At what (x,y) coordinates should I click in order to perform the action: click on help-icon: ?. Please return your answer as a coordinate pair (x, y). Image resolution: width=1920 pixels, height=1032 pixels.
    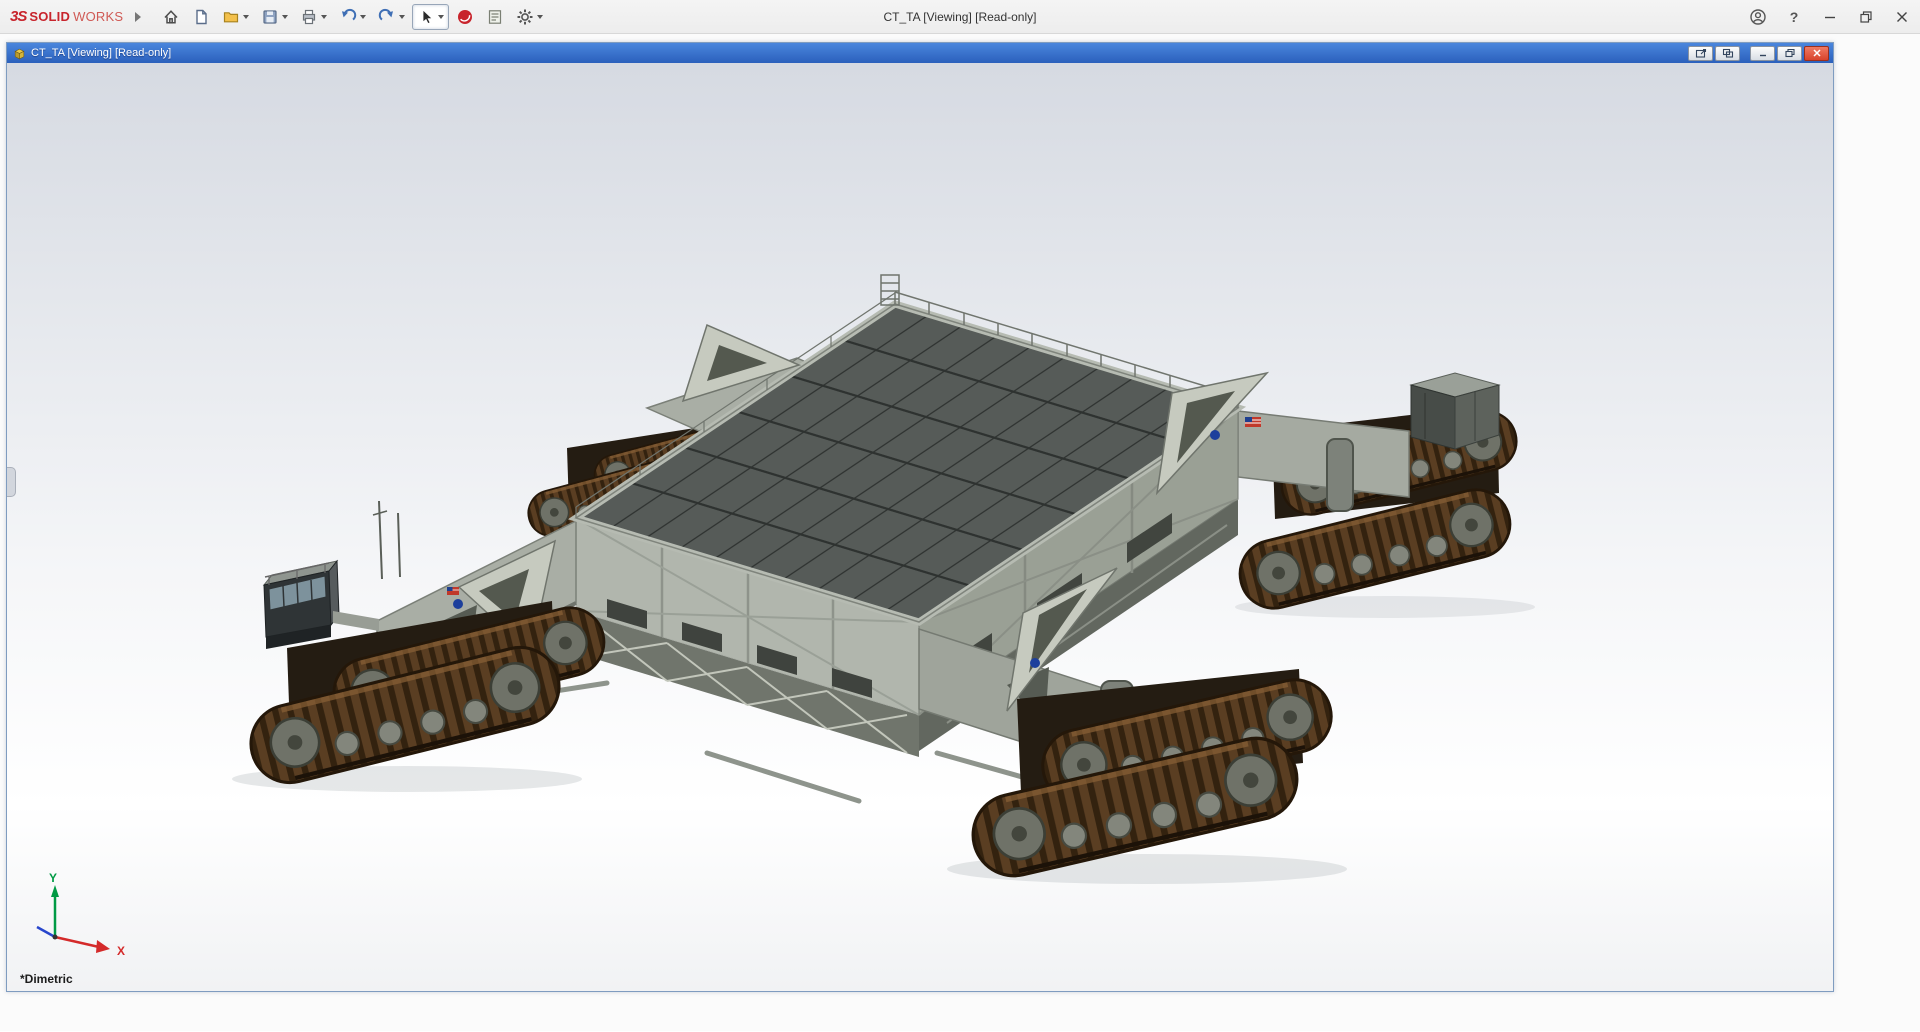
    Looking at the image, I should click on (1794, 16).